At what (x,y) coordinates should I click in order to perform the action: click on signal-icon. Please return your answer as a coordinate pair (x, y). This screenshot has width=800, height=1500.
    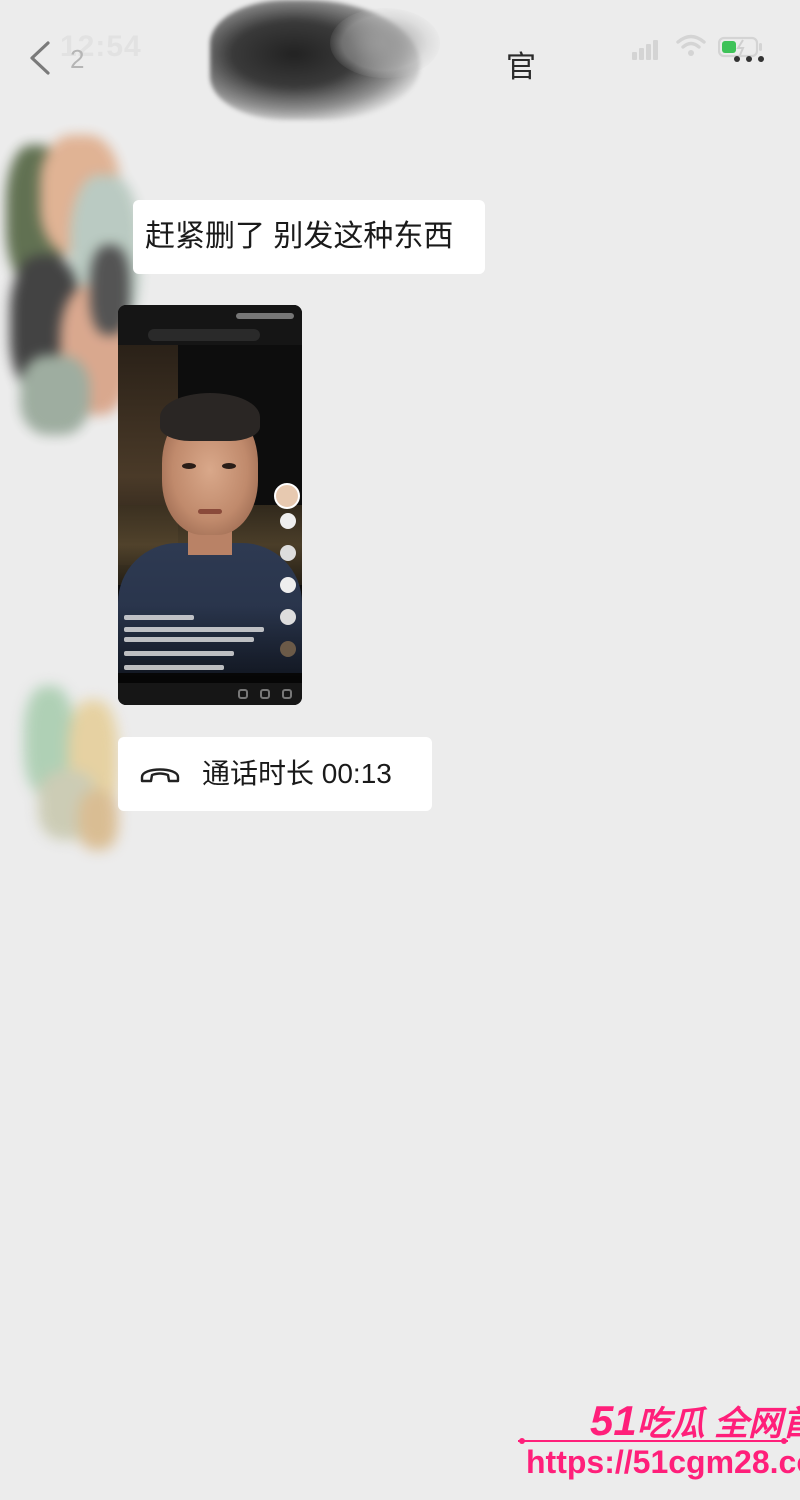
    Looking at the image, I should click on (645, 50).